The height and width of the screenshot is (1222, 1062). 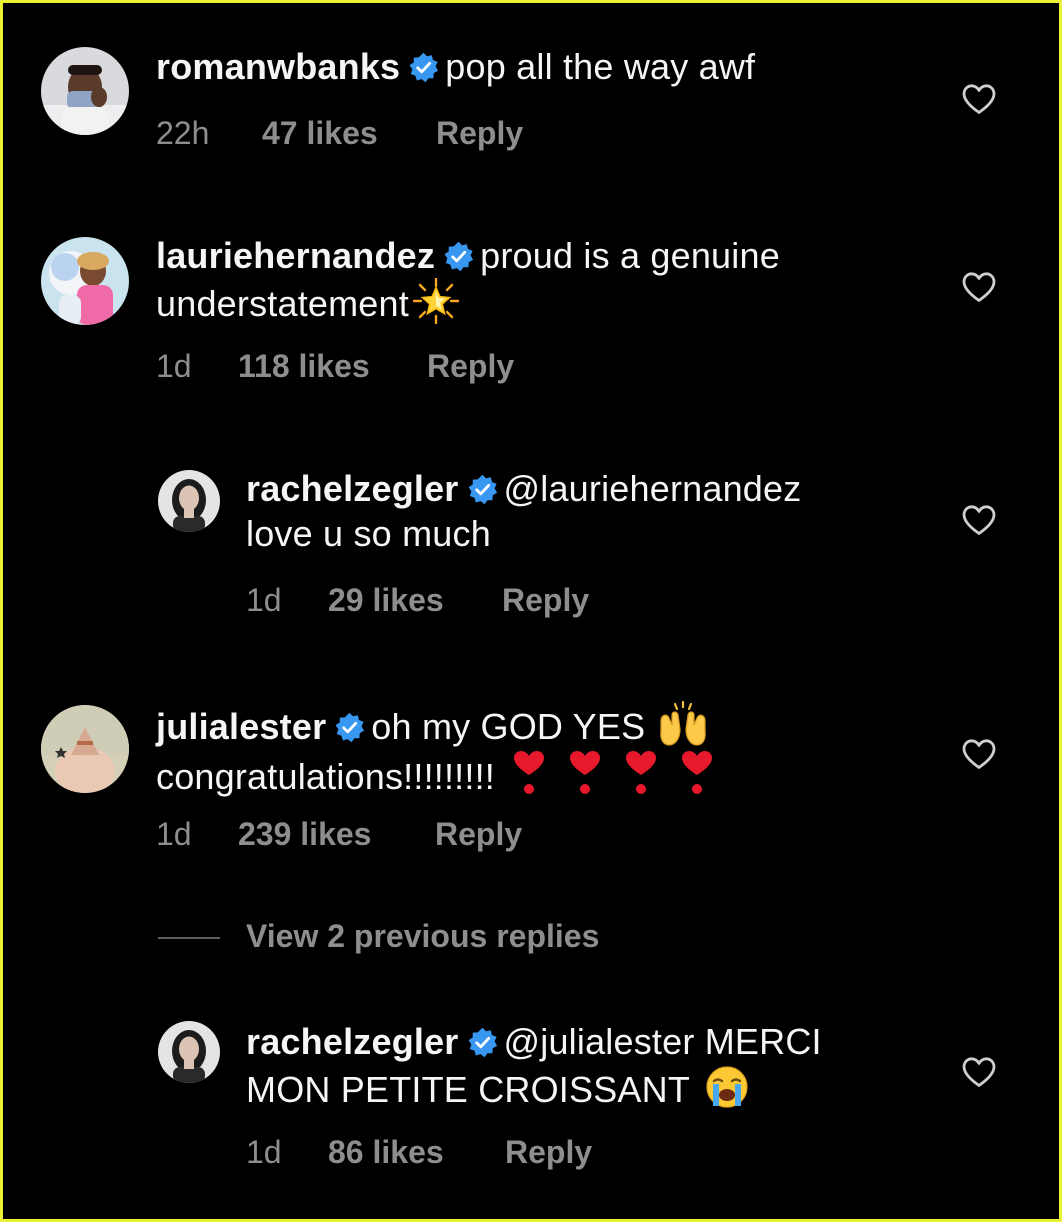 I want to click on comment-body: proud is a genuine, so click(x=630, y=255).